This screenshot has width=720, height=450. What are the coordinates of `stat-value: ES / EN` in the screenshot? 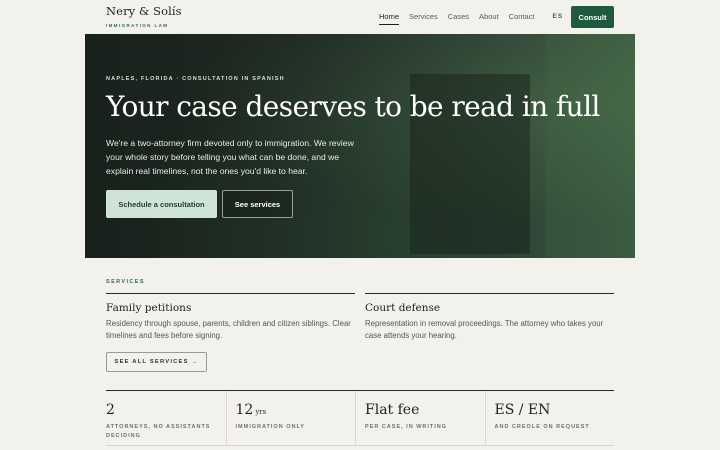 It's located at (522, 410).